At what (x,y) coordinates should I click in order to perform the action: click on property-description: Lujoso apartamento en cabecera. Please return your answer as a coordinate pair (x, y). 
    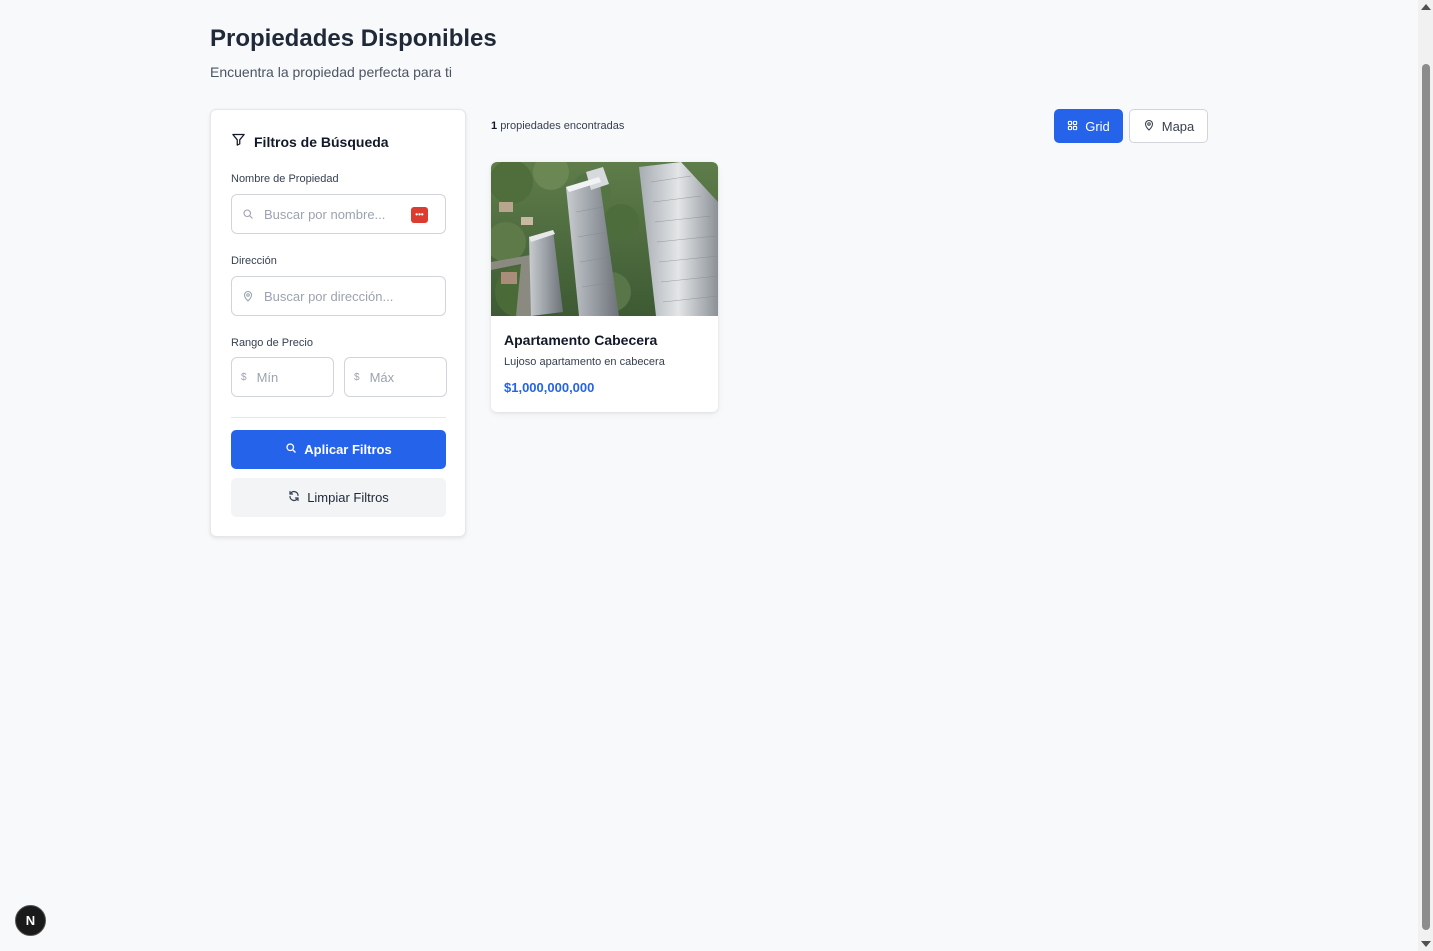
    Looking at the image, I should click on (584, 362).